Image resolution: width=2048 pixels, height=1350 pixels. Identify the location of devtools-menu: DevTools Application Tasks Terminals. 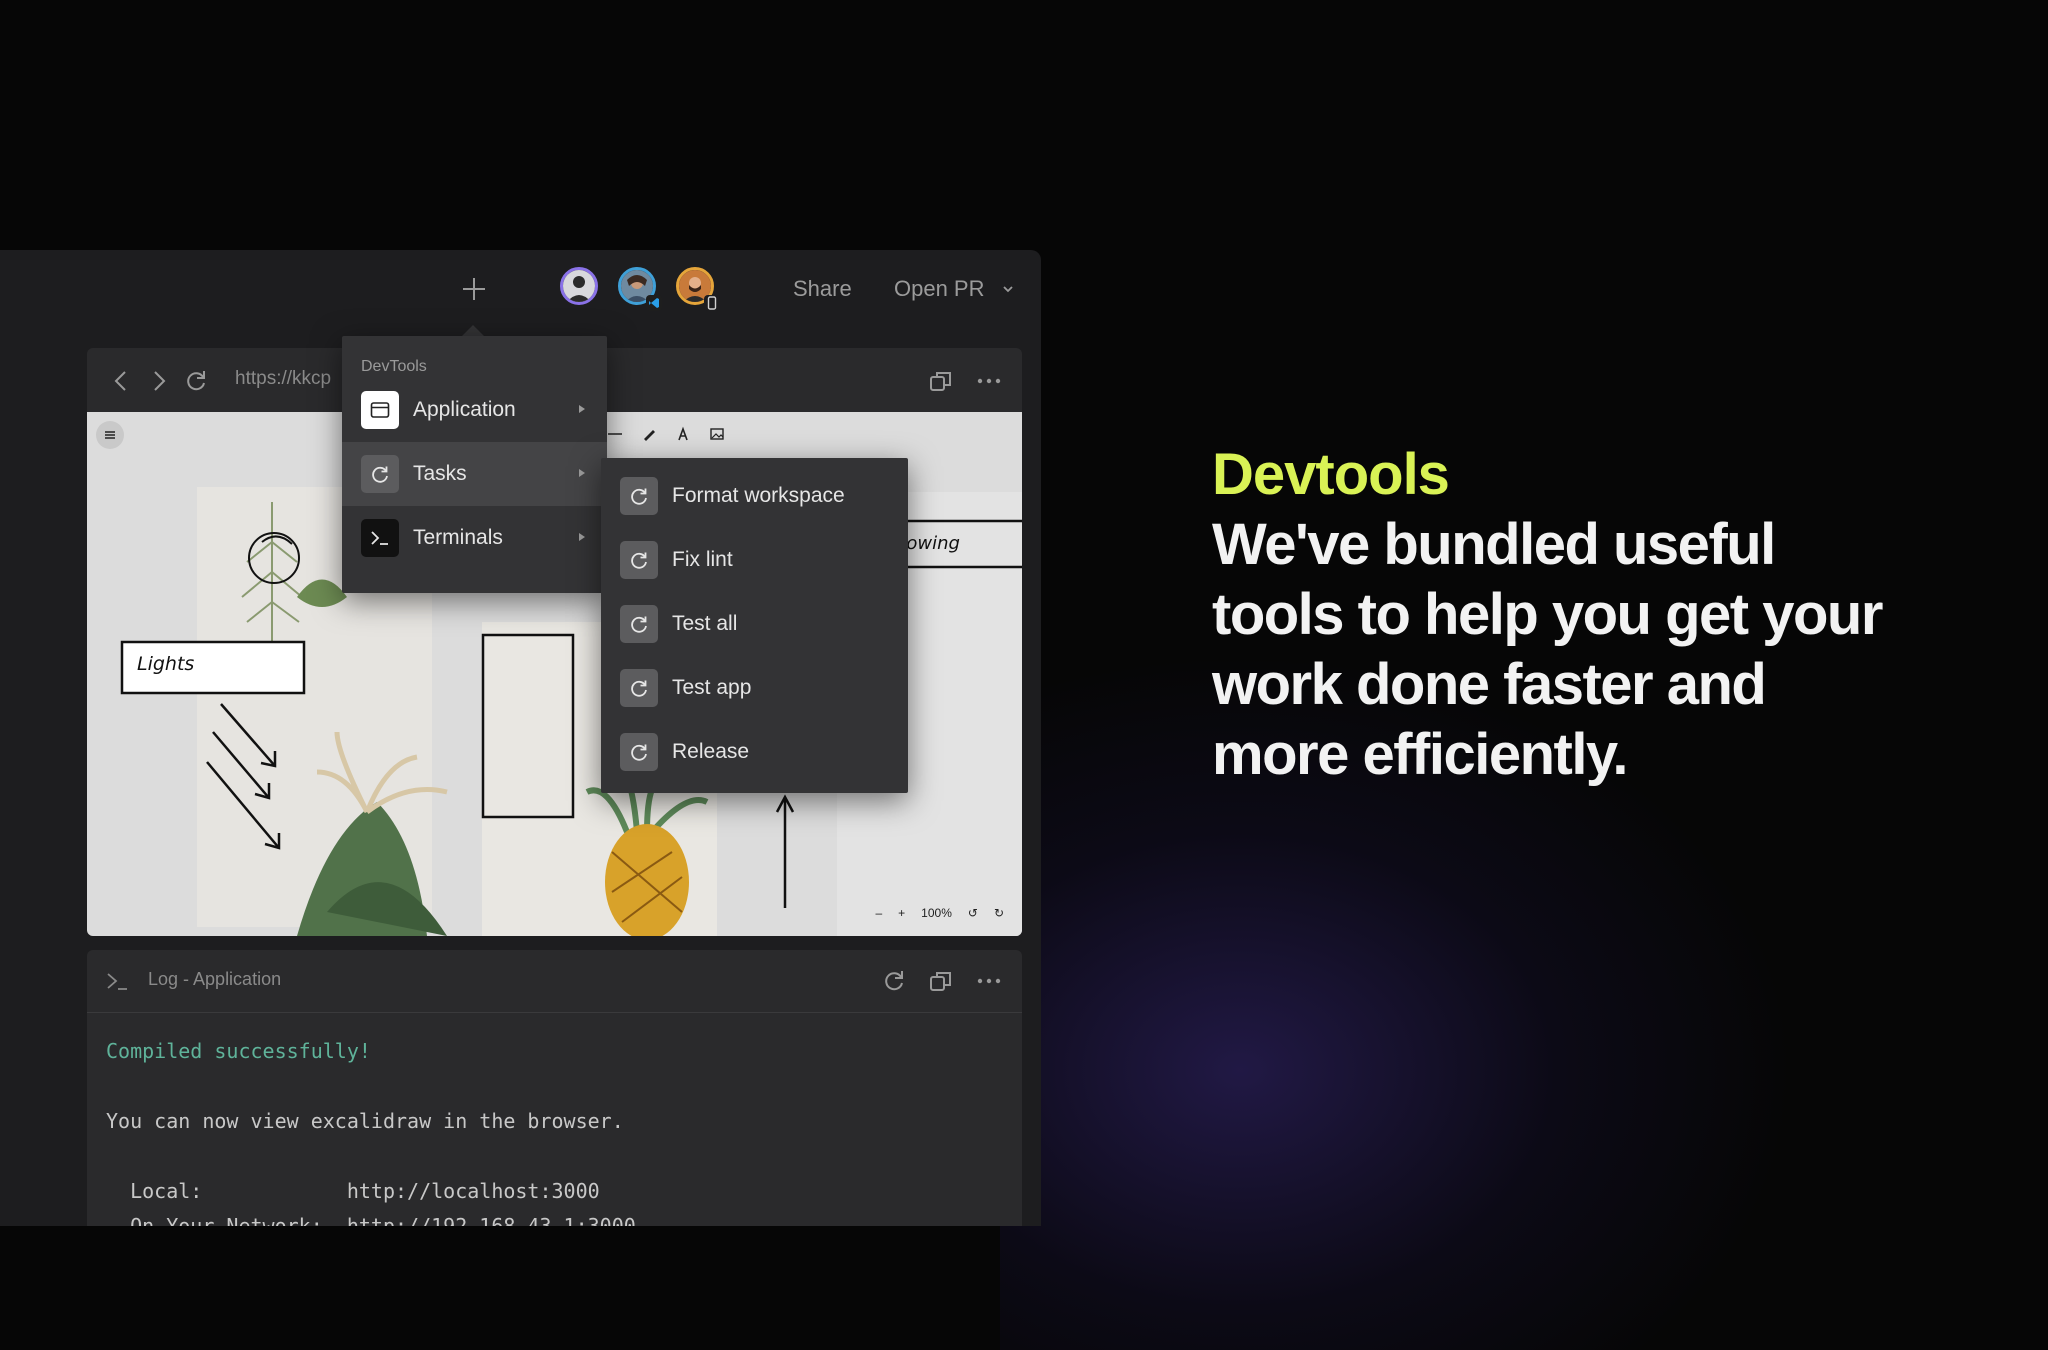
(474, 464).